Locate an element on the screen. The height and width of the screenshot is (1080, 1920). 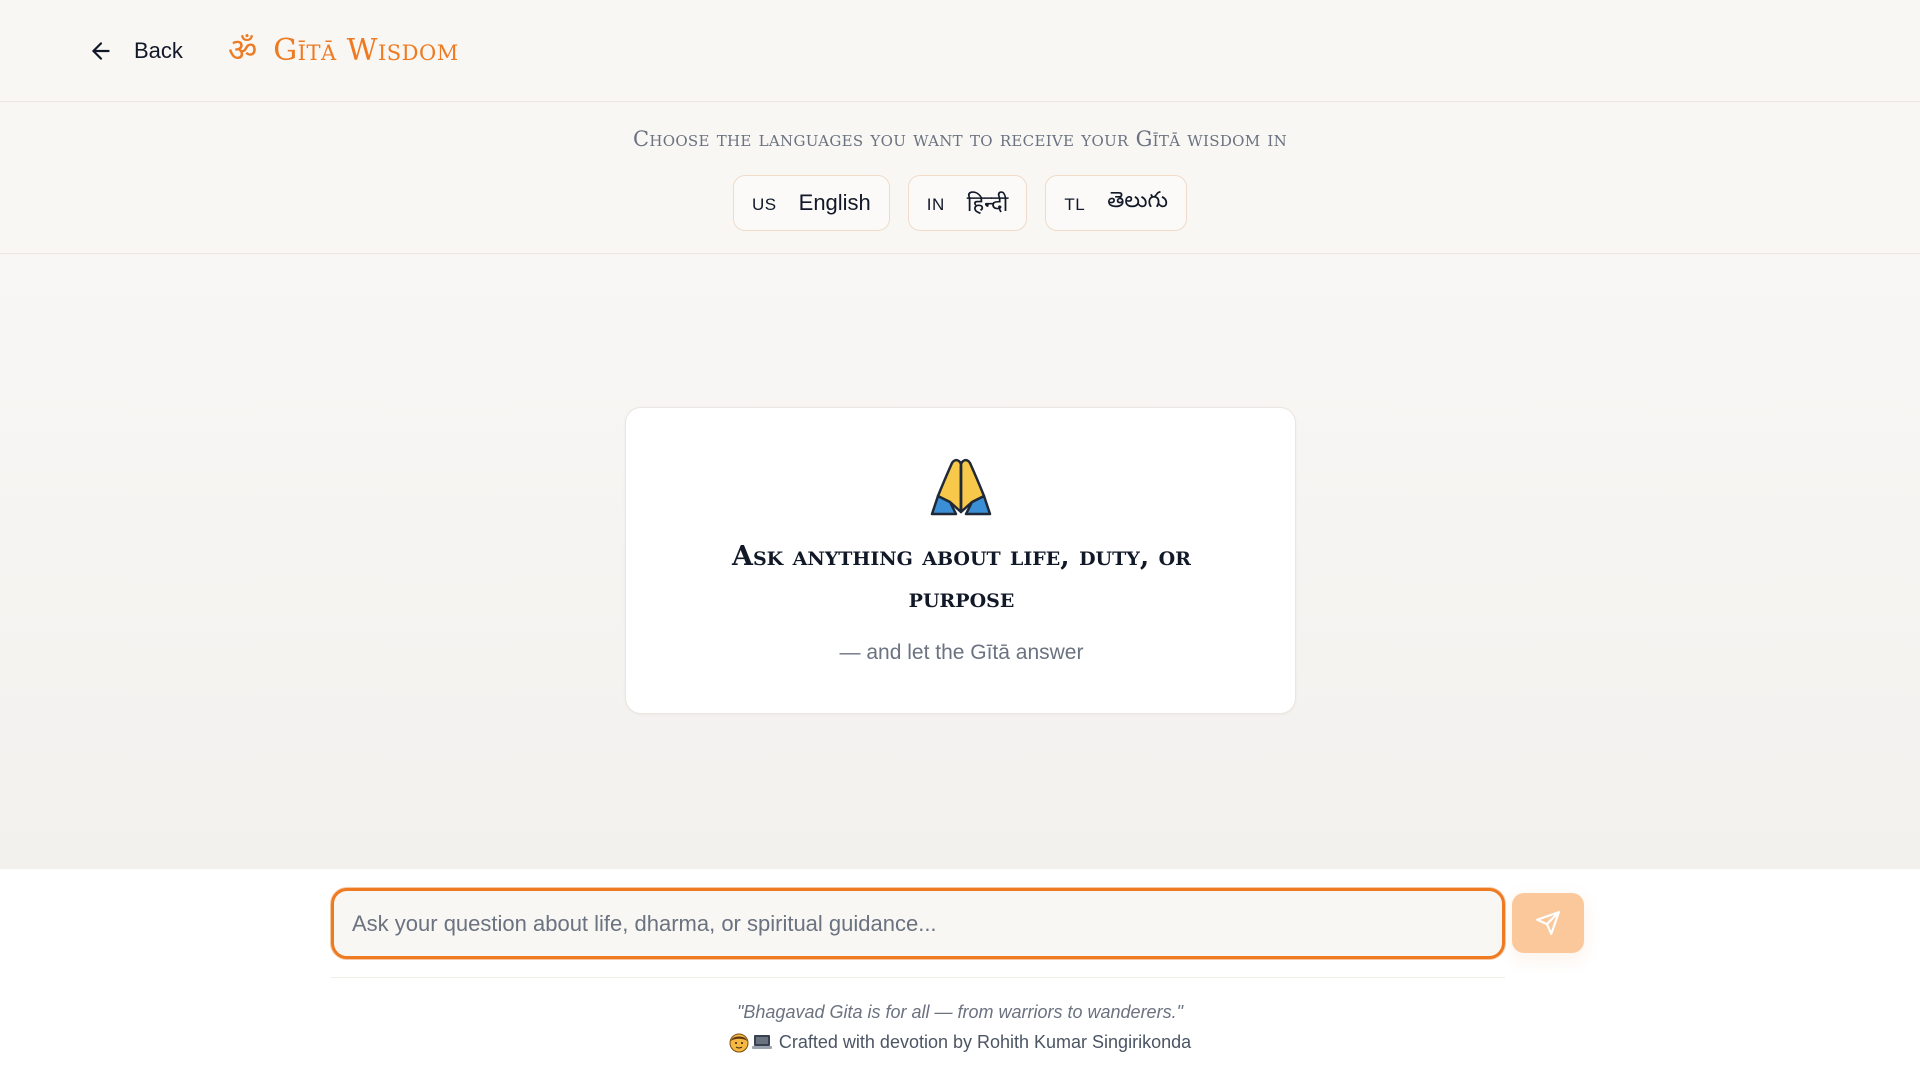
send-icon is located at coordinates (1548, 923).